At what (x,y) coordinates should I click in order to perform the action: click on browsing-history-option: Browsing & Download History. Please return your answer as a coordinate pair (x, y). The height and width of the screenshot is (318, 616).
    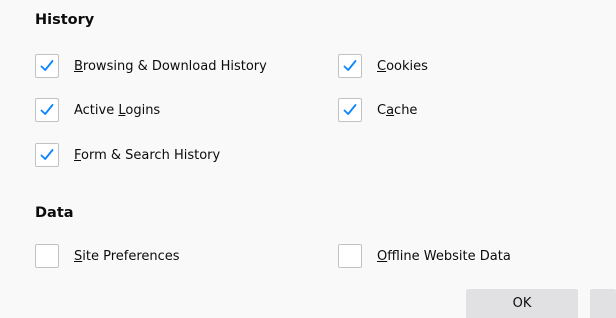
    Looking at the image, I should click on (151, 66).